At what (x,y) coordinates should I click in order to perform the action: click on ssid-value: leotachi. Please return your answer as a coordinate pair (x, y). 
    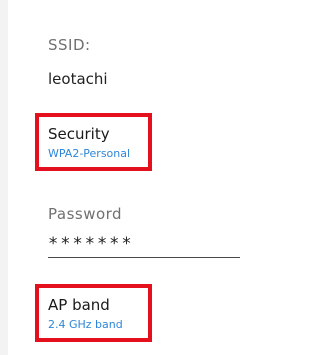
    Looking at the image, I should click on (78, 79).